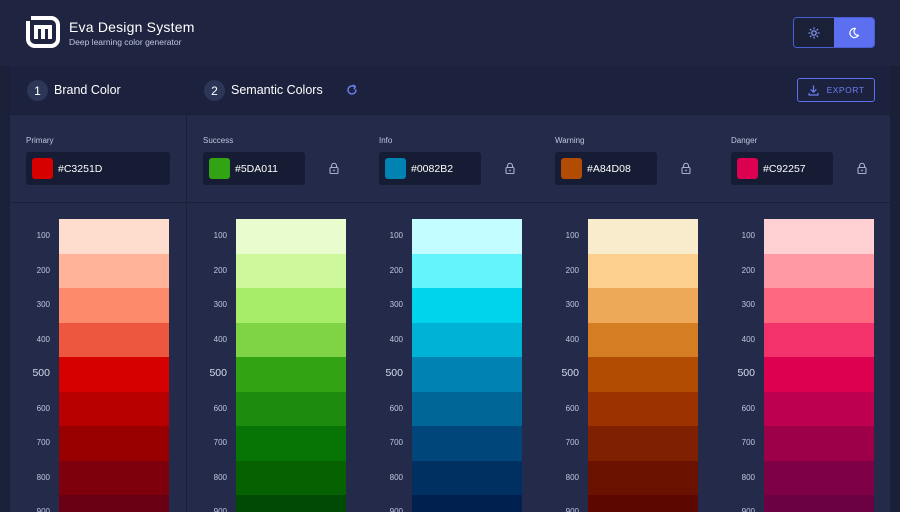  Describe the element at coordinates (609, 168) in the screenshot. I see `warning-hex-value: #A84D08` at that location.